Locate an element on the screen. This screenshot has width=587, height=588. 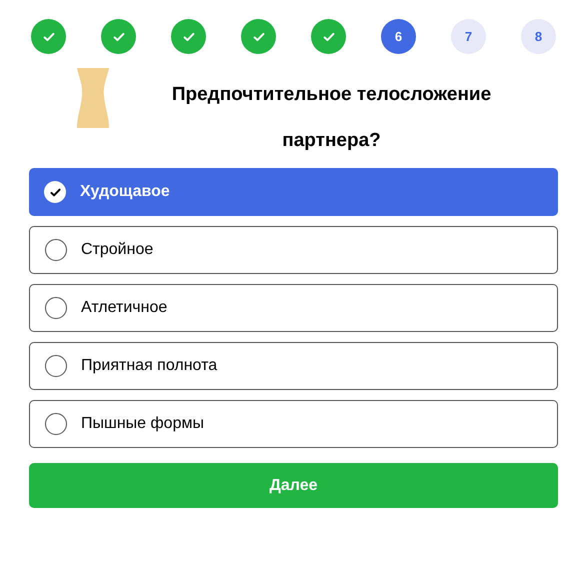
question-title: Предпочтительное телосложение партнера? is located at coordinates (331, 118).